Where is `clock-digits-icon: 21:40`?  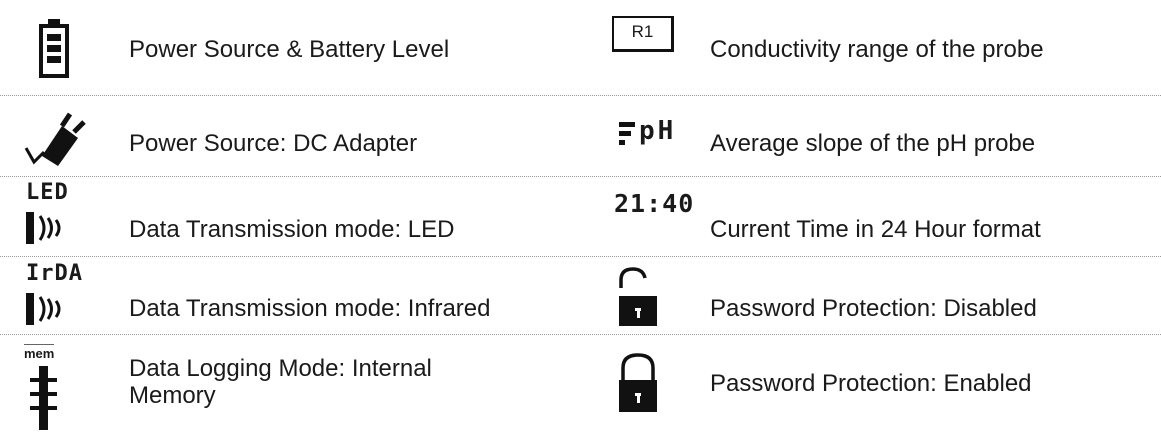
clock-digits-icon: 21:40 is located at coordinates (654, 204).